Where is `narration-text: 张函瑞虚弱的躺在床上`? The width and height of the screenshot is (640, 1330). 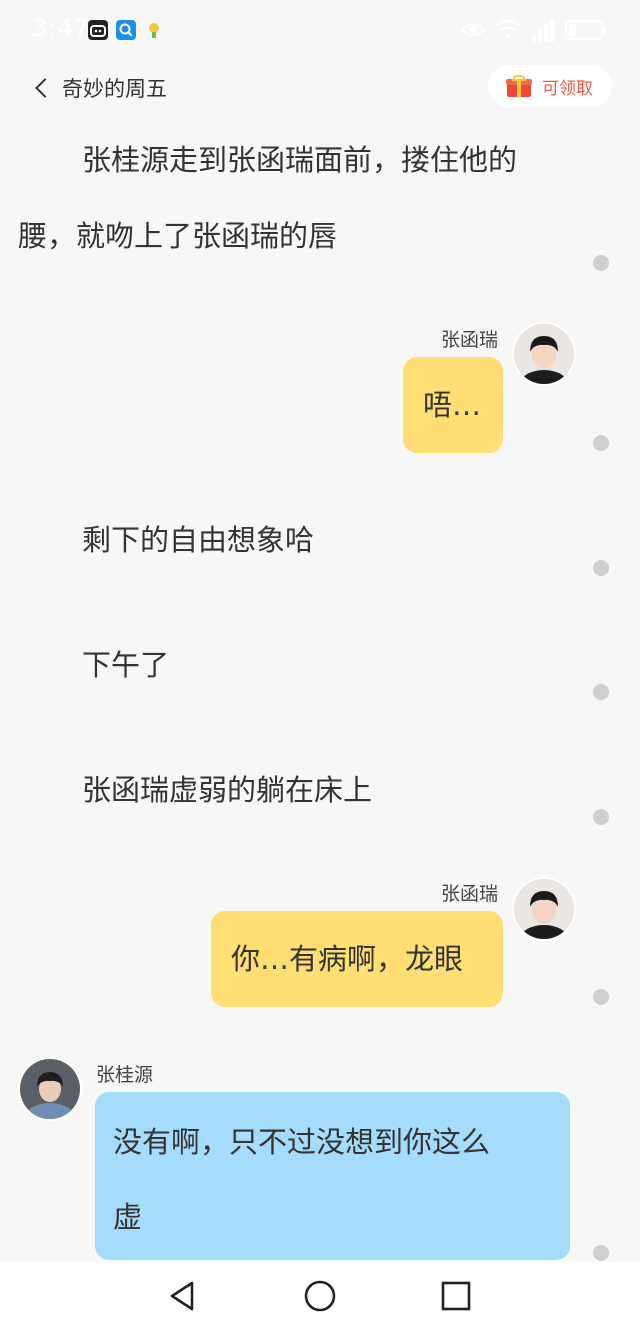 narration-text: 张函瑞虚弱的躺在床上 is located at coordinates (298, 790).